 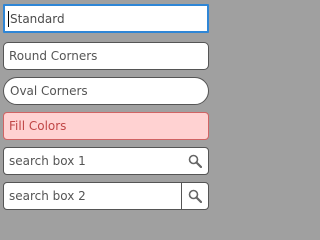 What do you see at coordinates (49, 91) in the screenshot?
I see `oval-corners-field-value: Oval Corners` at bounding box center [49, 91].